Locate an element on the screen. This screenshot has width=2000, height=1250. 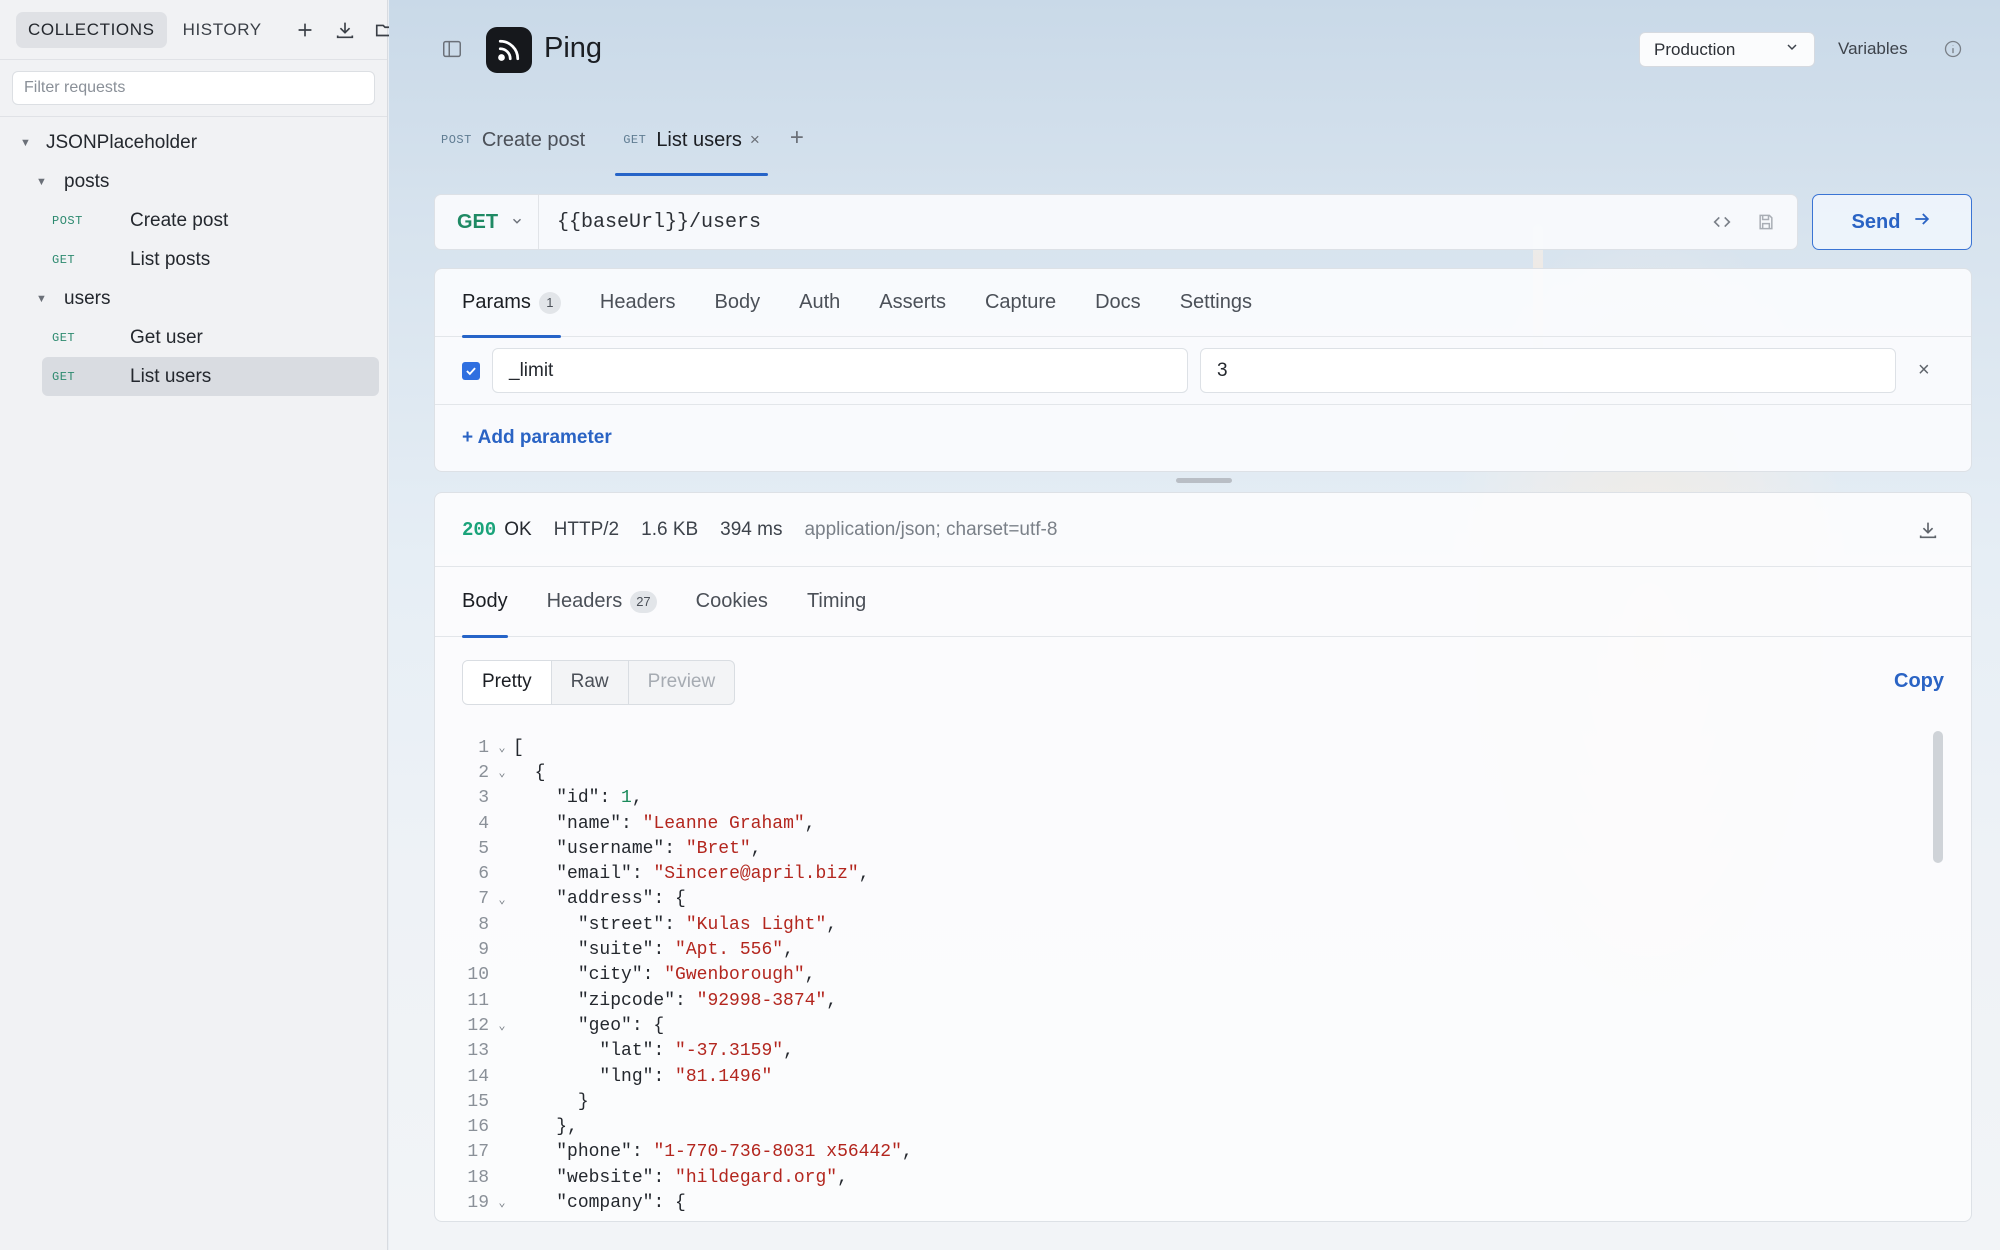
tab-method: POST is located at coordinates (456, 140).